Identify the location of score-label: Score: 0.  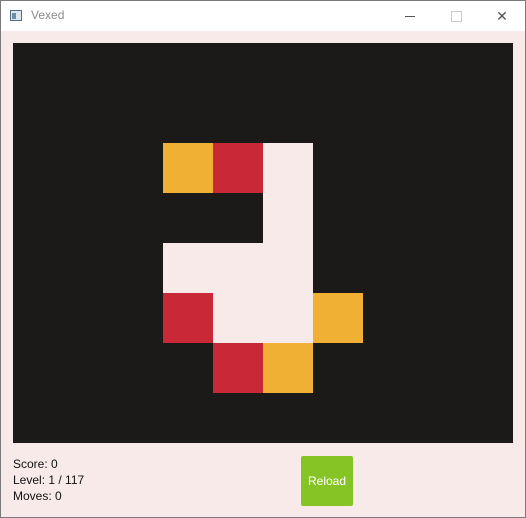
(35, 464).